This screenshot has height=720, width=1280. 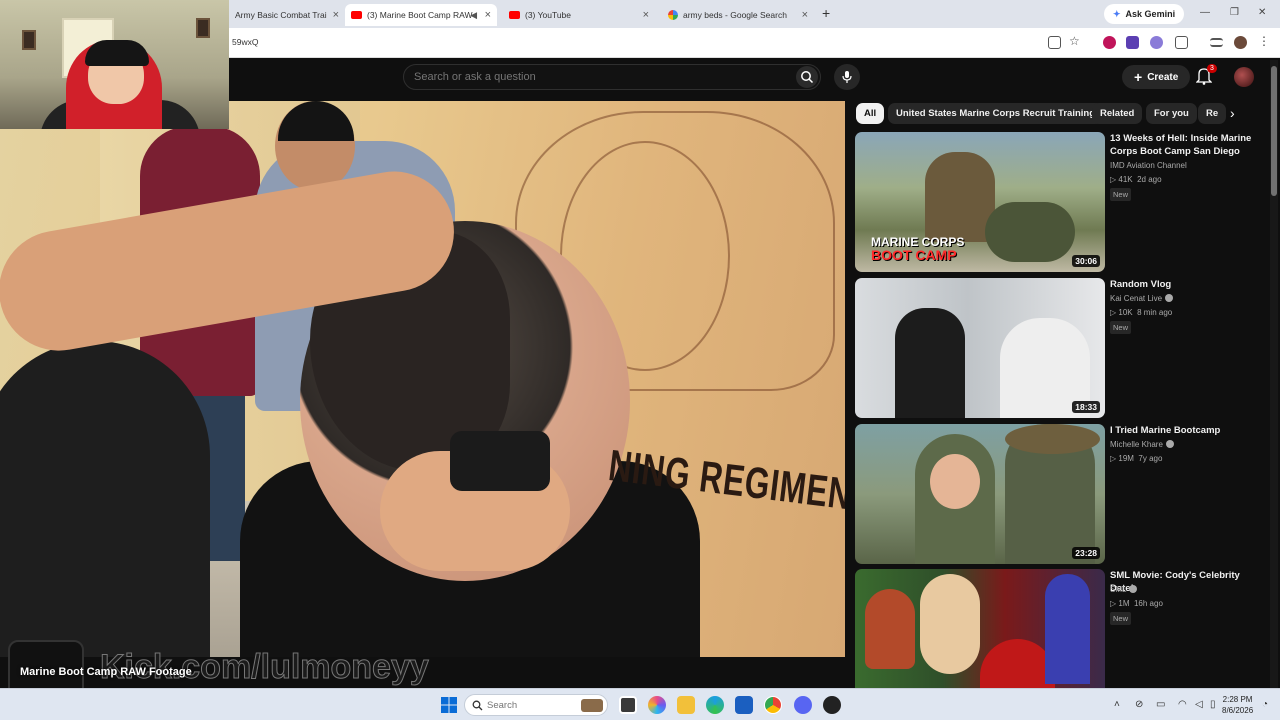 What do you see at coordinates (1117, 704) in the screenshot?
I see `tray-chevron-up-icon: ˄` at bounding box center [1117, 704].